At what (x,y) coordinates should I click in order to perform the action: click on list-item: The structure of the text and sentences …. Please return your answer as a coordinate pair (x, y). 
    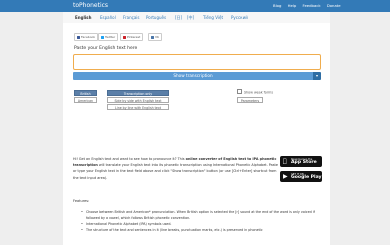
    Looking at the image, I should click on (202, 230).